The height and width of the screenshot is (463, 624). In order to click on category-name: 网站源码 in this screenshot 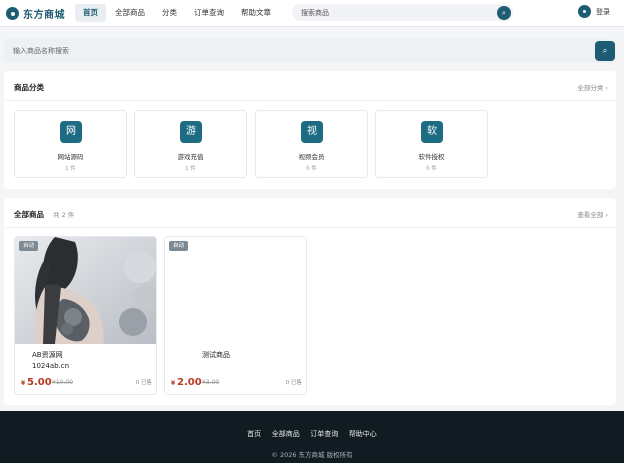, I will do `click(70, 157)`.